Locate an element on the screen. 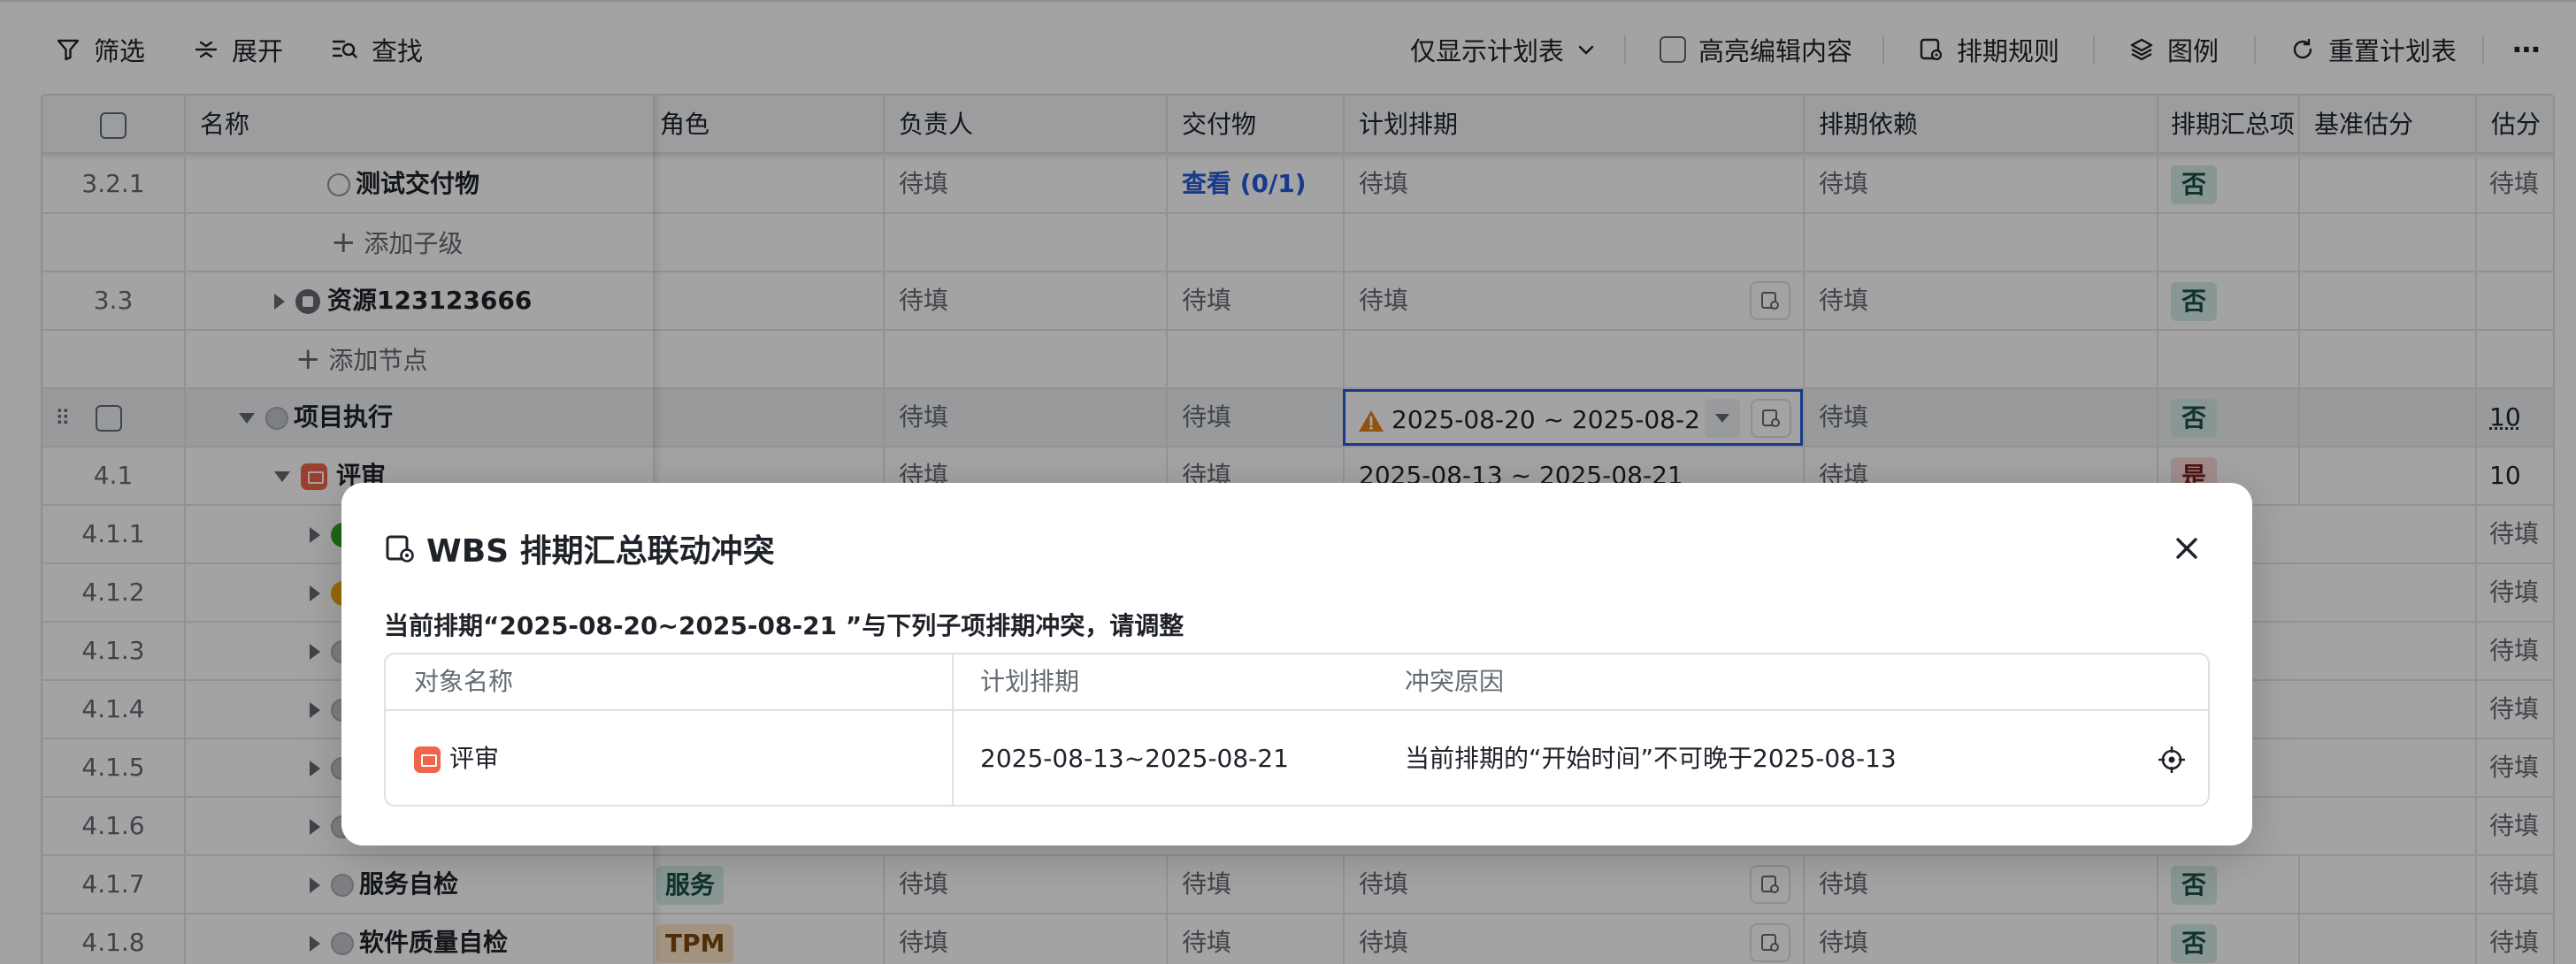  locate-button is located at coordinates (2171, 759).